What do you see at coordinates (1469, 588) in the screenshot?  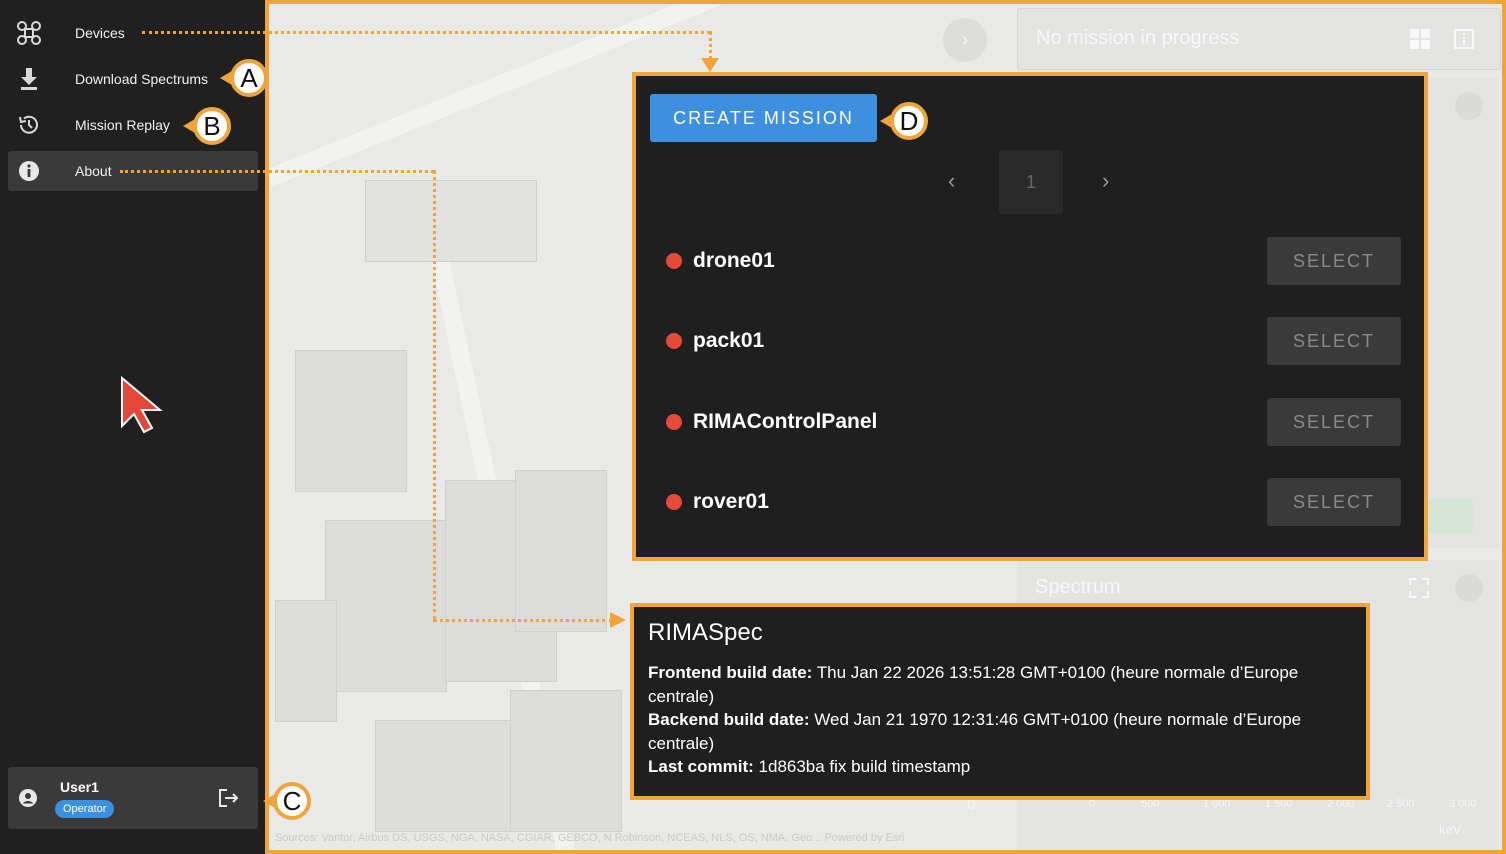 I see `collapse-spectrum-icon` at bounding box center [1469, 588].